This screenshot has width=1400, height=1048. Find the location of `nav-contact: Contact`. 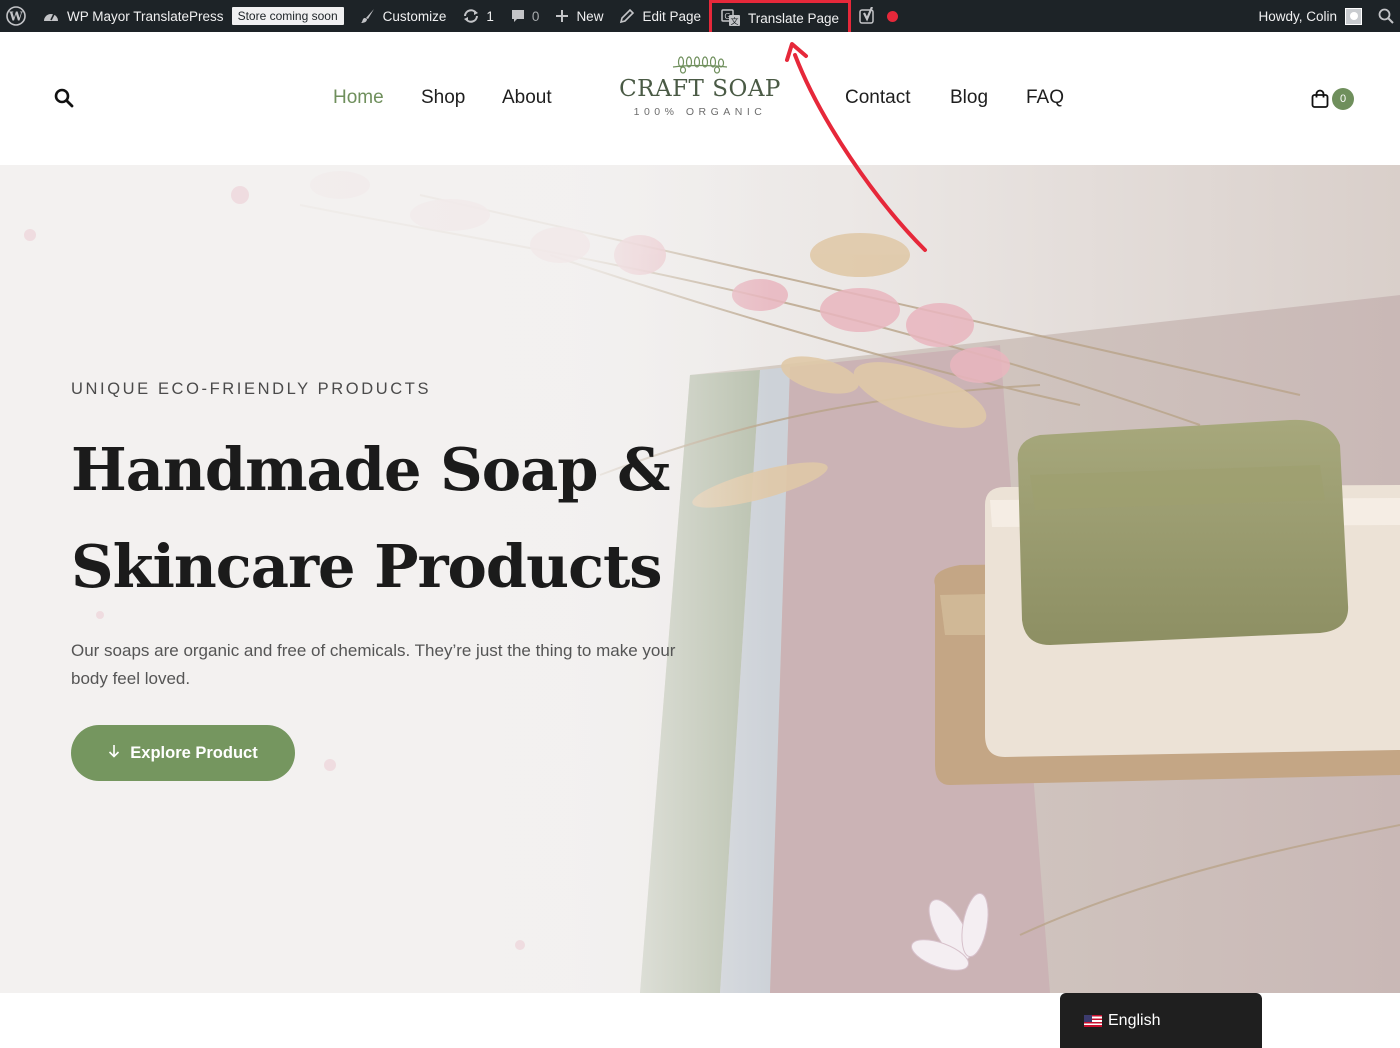

nav-contact: Contact is located at coordinates (877, 98).